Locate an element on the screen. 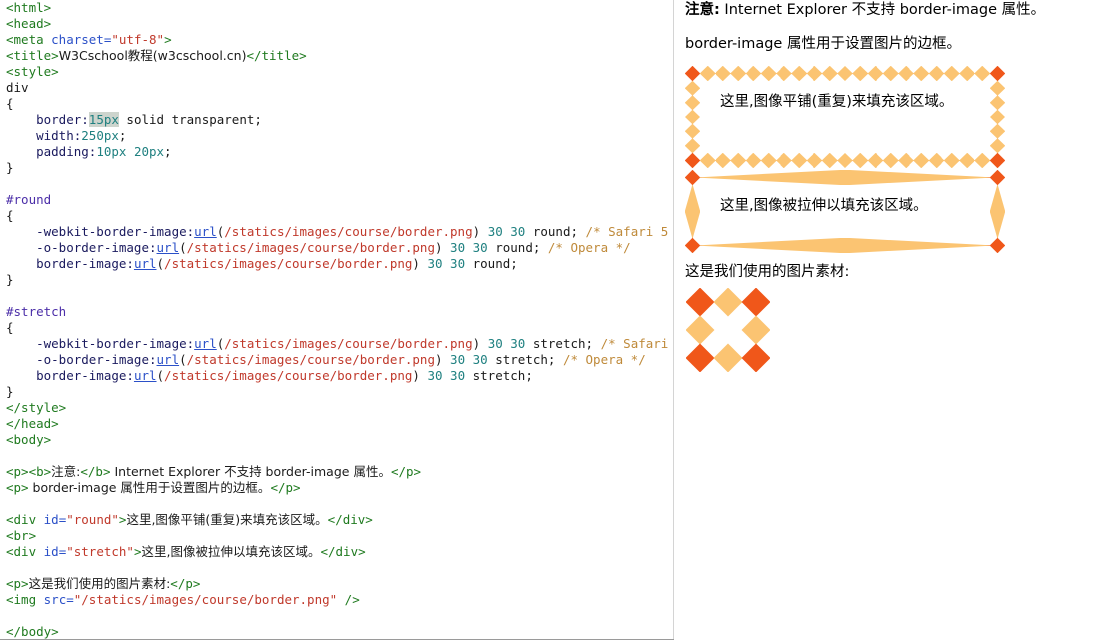 This screenshot has width=1102, height=643. code-line: </body> is located at coordinates (339, 631).